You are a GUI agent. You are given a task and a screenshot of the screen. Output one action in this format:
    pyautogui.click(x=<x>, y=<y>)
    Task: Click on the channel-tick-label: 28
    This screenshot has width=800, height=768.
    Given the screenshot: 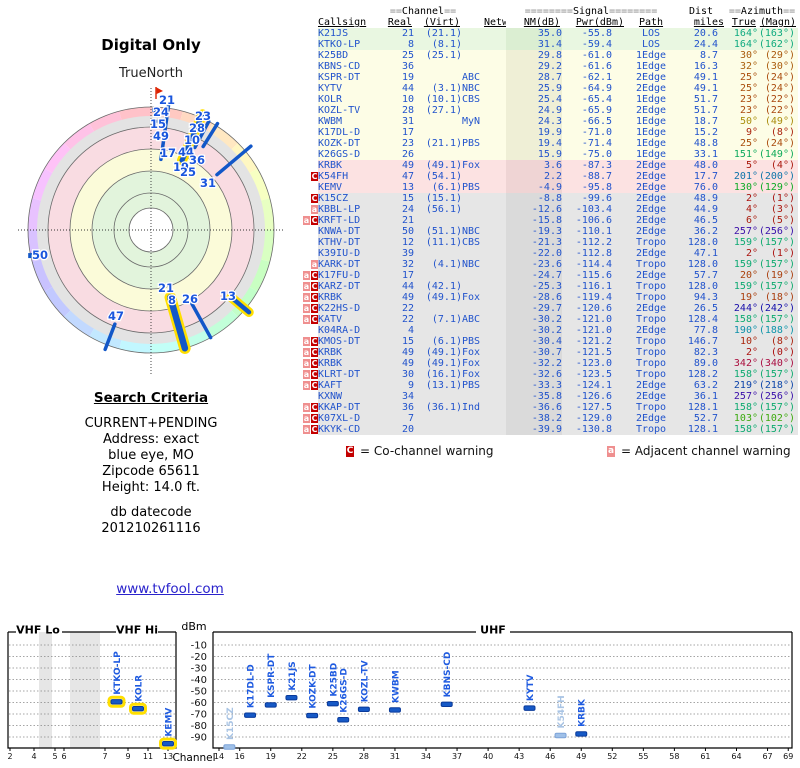 What is the action you would take?
    pyautogui.click(x=364, y=756)
    